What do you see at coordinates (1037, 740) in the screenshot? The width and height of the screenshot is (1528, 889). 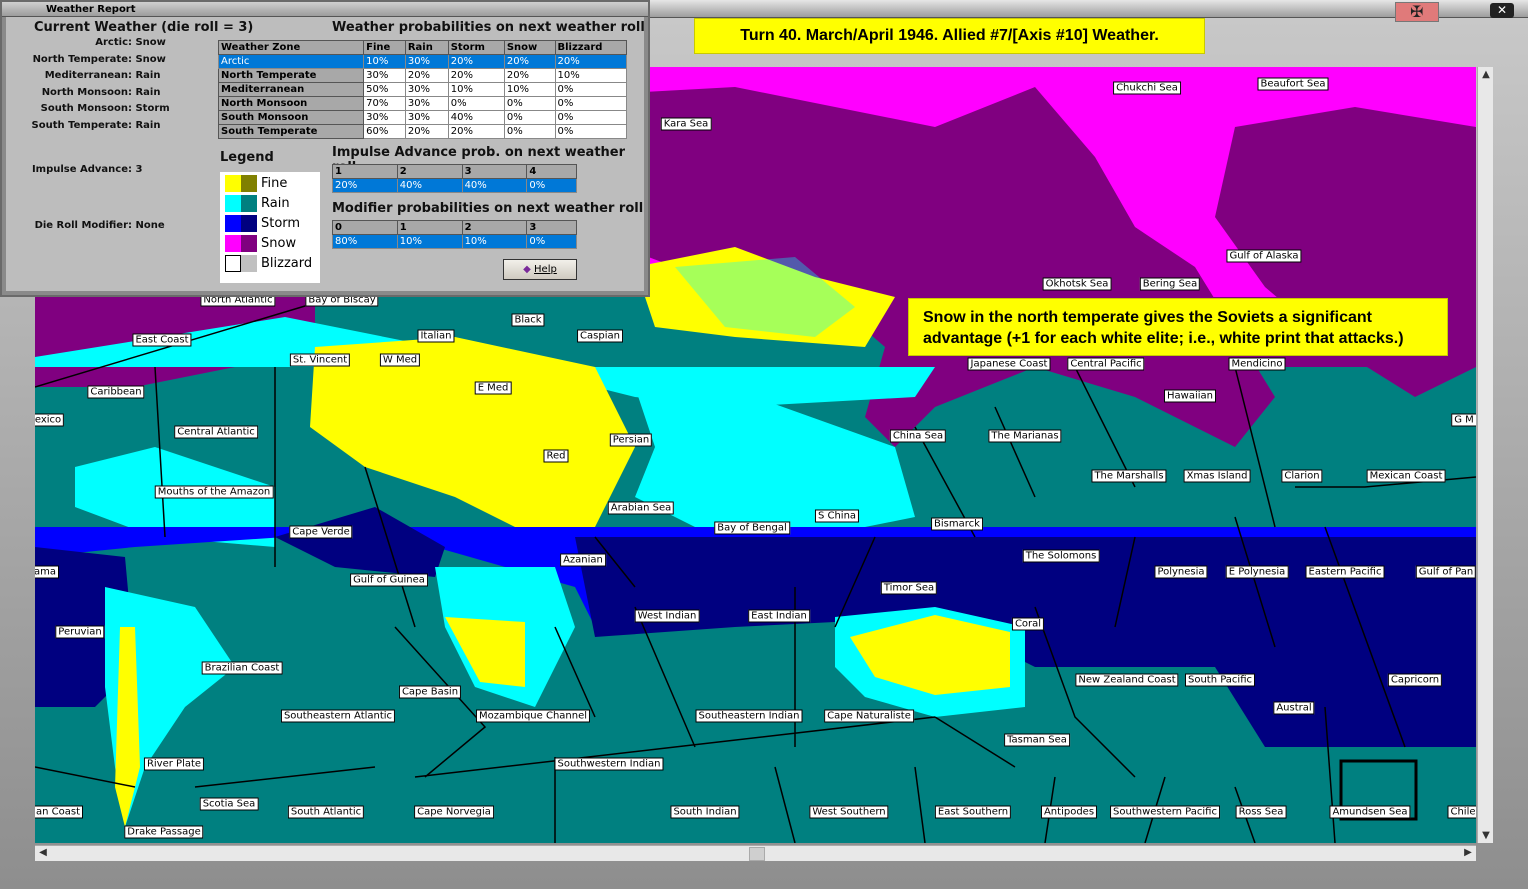 I see `sea-area-label: Tasman Sea` at bounding box center [1037, 740].